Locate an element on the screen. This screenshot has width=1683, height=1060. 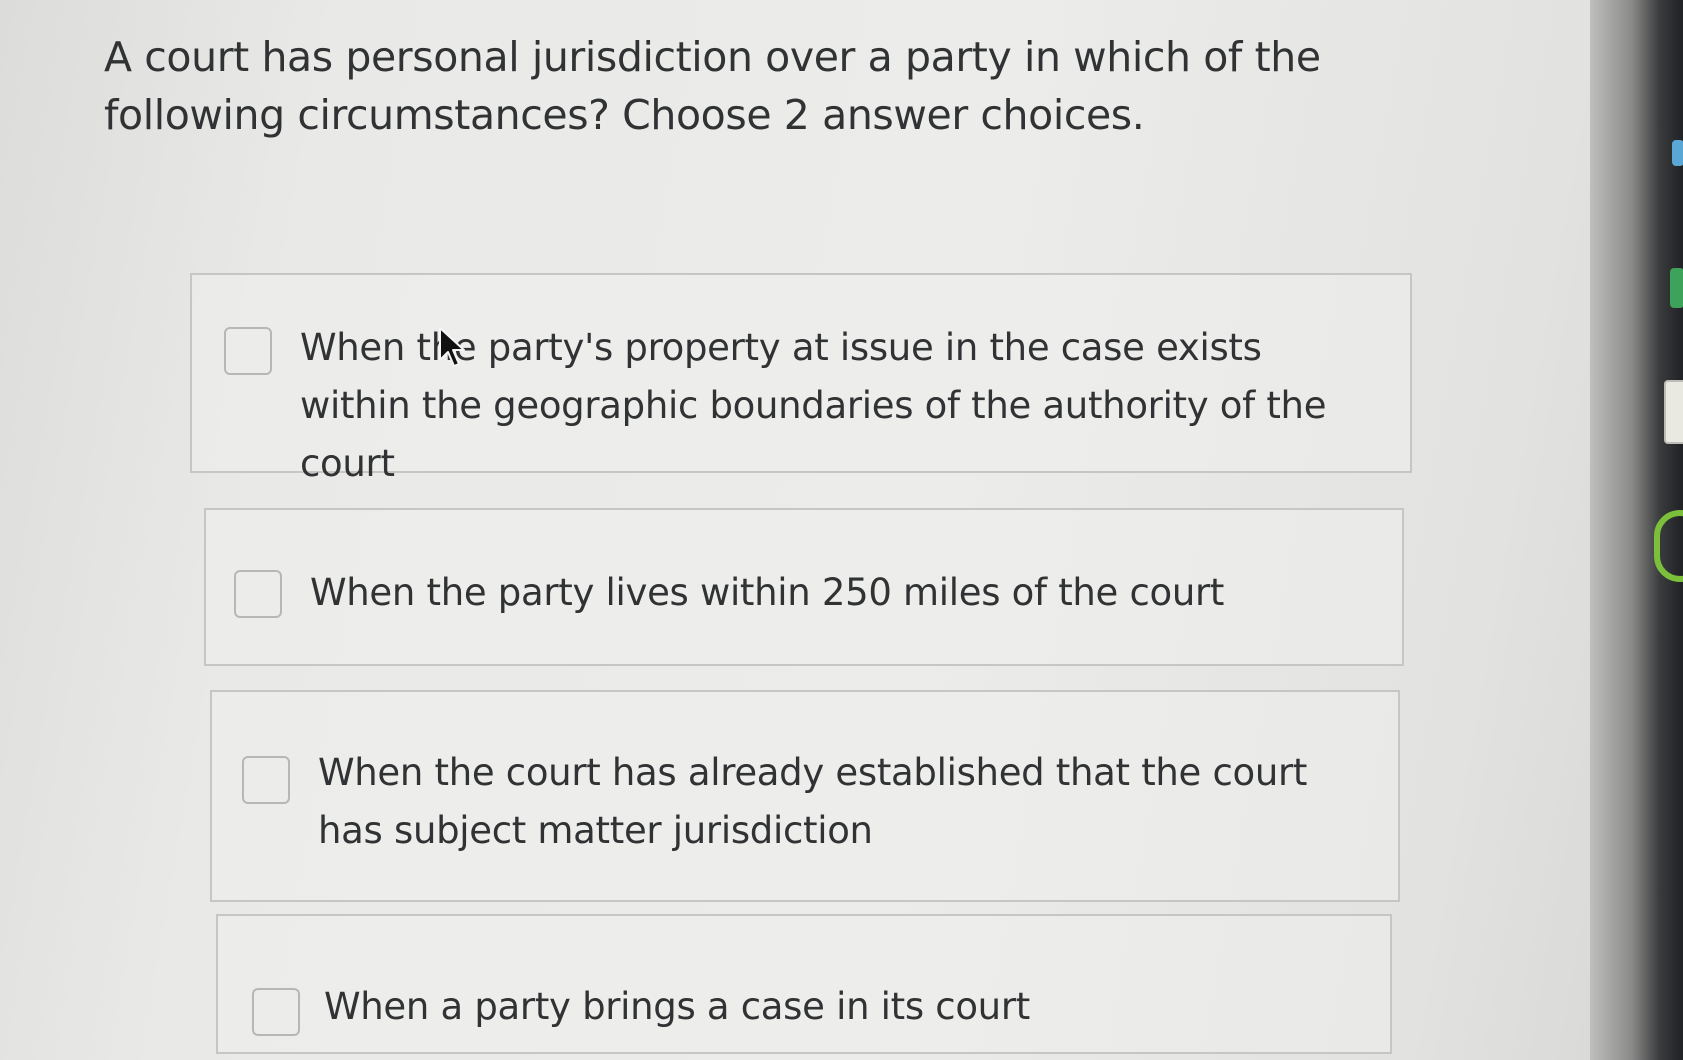
option-4-checkbox is located at coordinates (276, 1012).